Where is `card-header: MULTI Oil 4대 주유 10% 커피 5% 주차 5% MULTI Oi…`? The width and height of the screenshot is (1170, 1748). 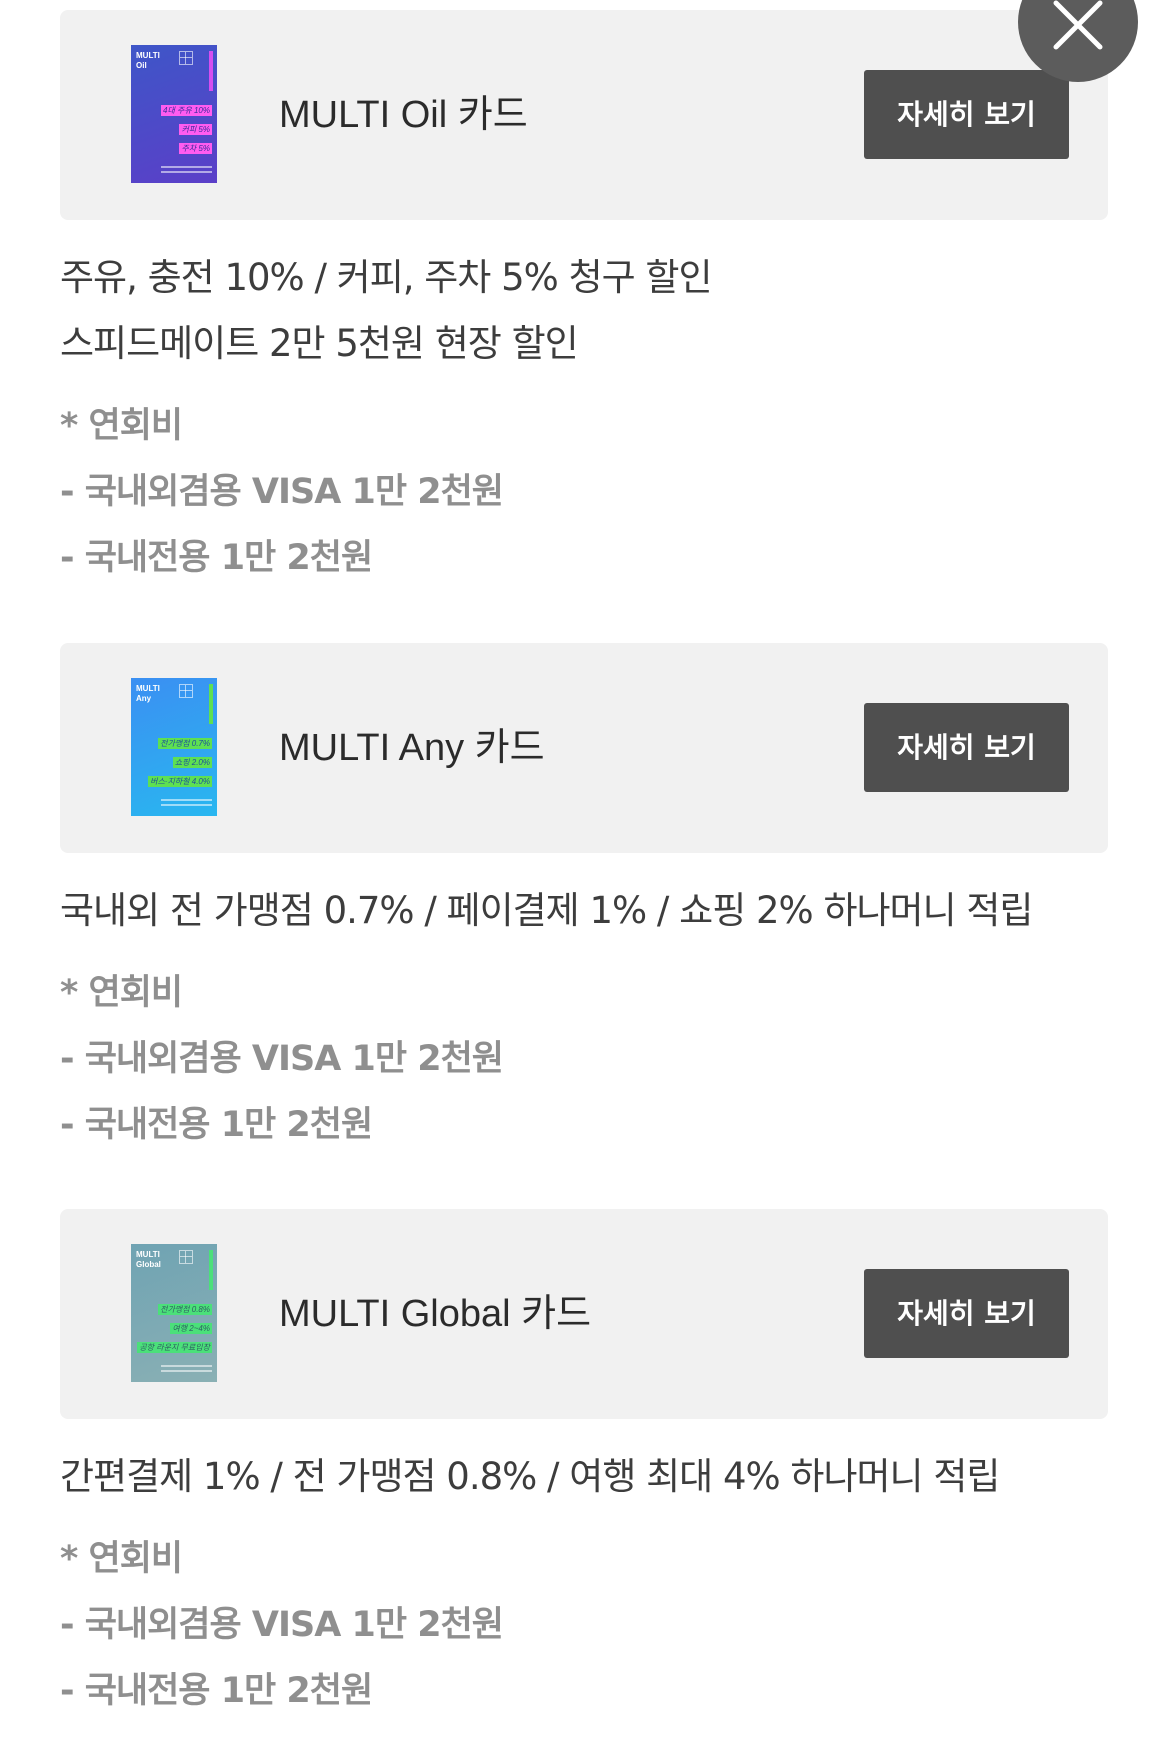
card-header: MULTI Oil 4대 주유 10% 커피 5% 주차 5% MULTI Oi… is located at coordinates (584, 115).